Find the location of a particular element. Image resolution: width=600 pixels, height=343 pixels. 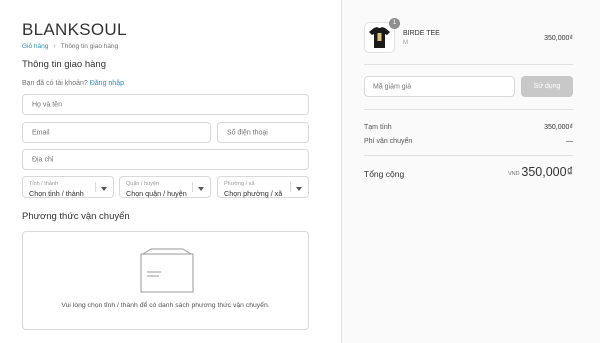

address-field: Địa chỉ is located at coordinates (165, 159).